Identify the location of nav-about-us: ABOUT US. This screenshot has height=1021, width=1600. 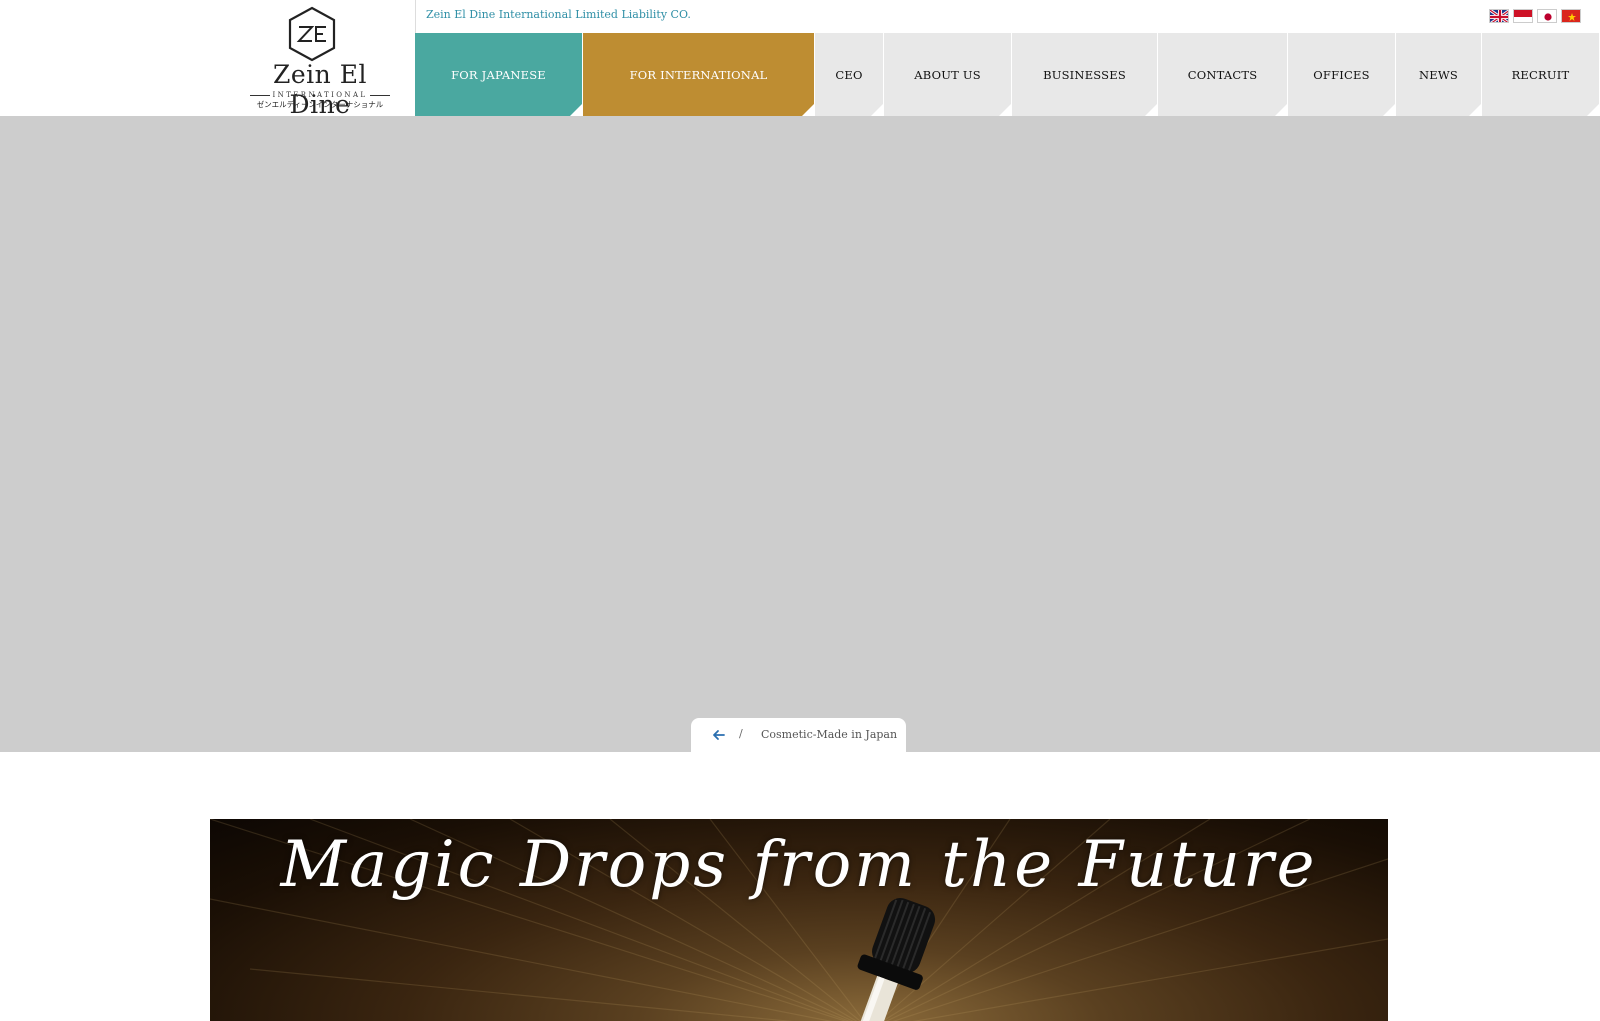
(948, 74).